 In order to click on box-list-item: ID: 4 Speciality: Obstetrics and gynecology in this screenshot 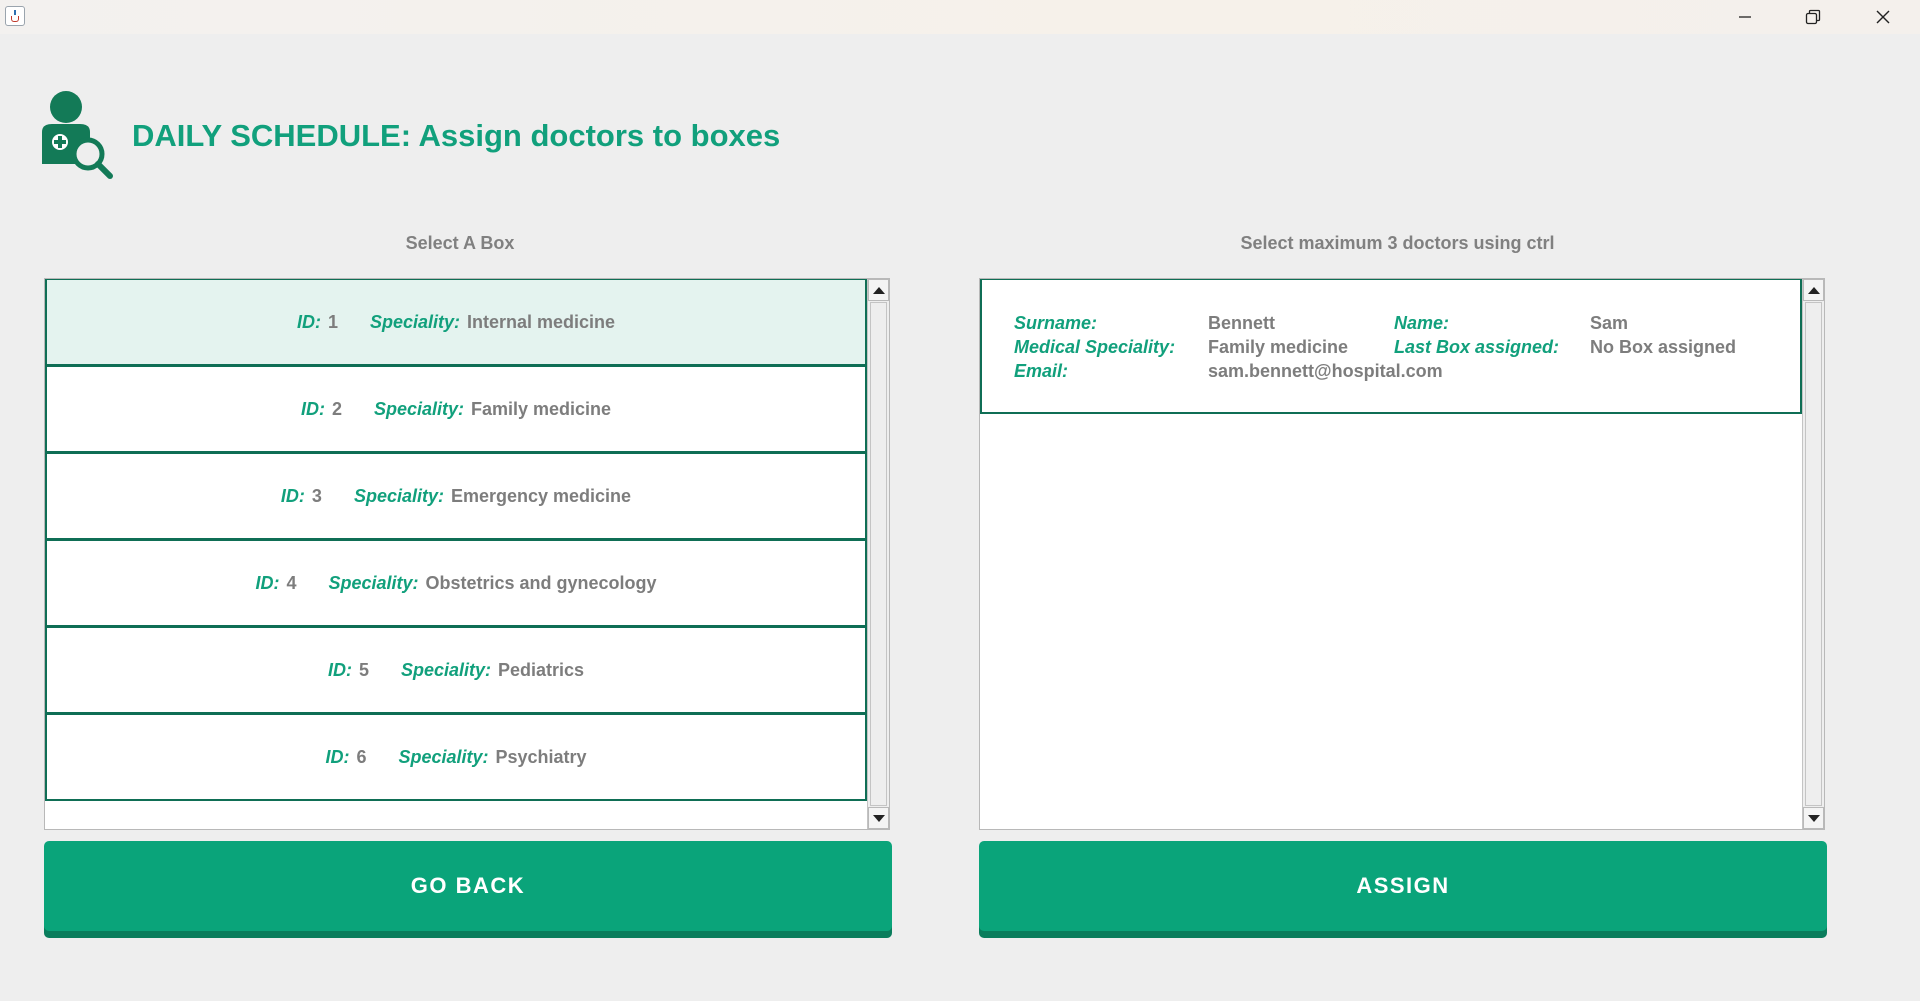, I will do `click(456, 583)`.